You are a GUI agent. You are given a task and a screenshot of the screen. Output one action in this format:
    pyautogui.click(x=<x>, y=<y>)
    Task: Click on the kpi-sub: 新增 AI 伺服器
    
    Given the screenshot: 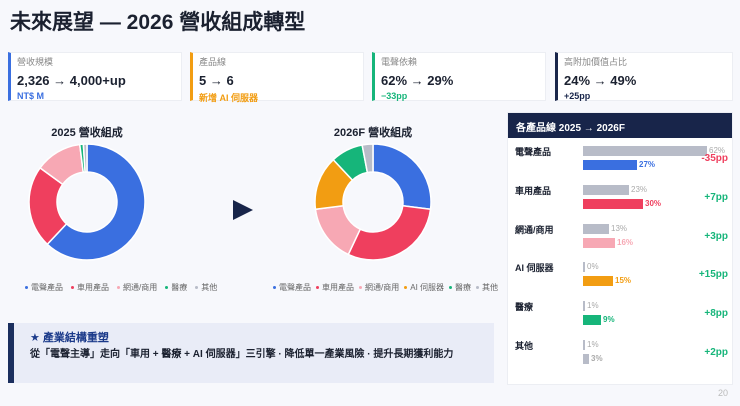 What is the action you would take?
    pyautogui.click(x=229, y=98)
    